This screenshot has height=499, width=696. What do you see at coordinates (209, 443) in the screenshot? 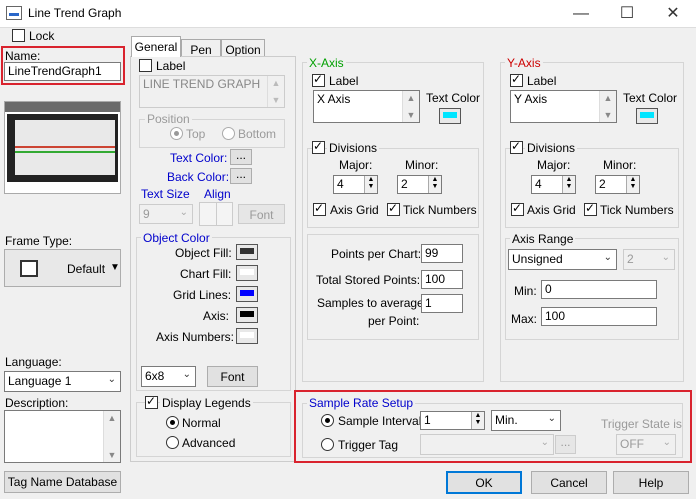
I see `legends-advanced-label: Advanced` at bounding box center [209, 443].